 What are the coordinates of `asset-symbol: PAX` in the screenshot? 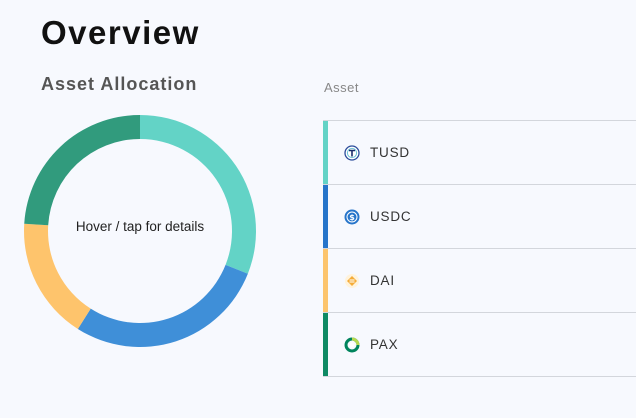 It's located at (384, 344).